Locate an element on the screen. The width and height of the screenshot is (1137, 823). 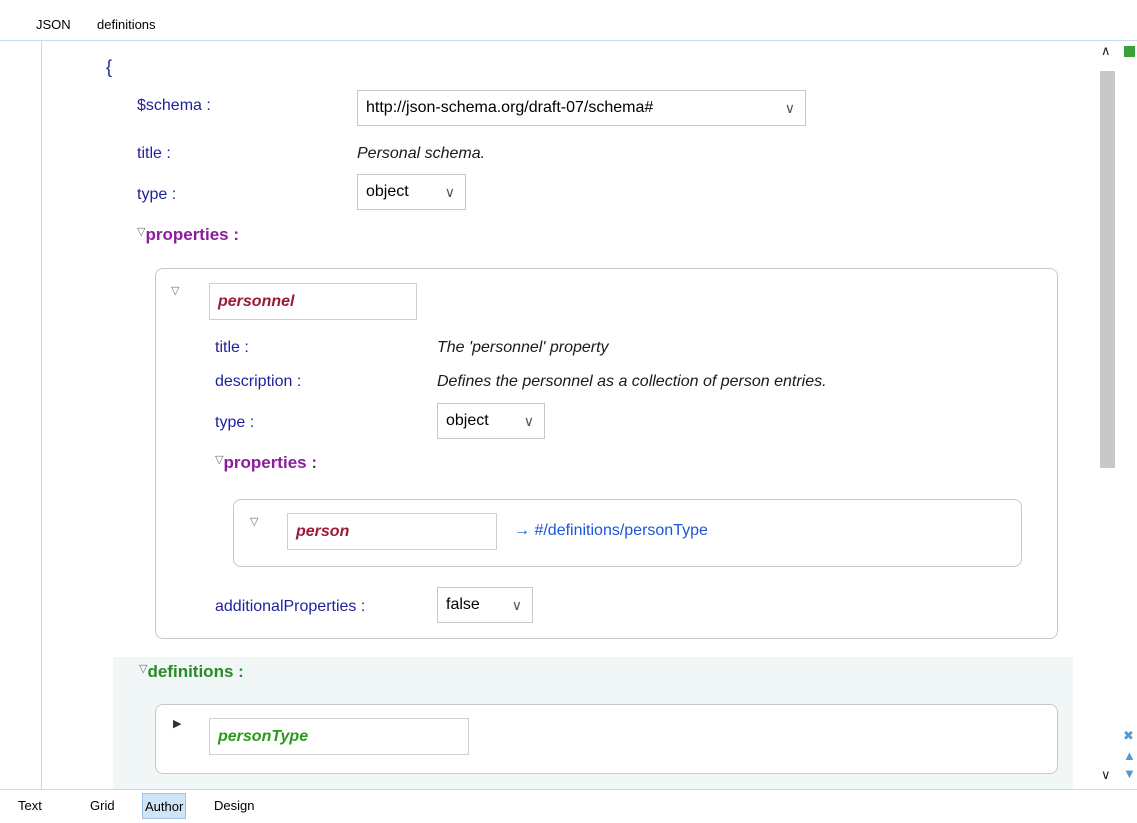
gutter-line is located at coordinates (41, 415).